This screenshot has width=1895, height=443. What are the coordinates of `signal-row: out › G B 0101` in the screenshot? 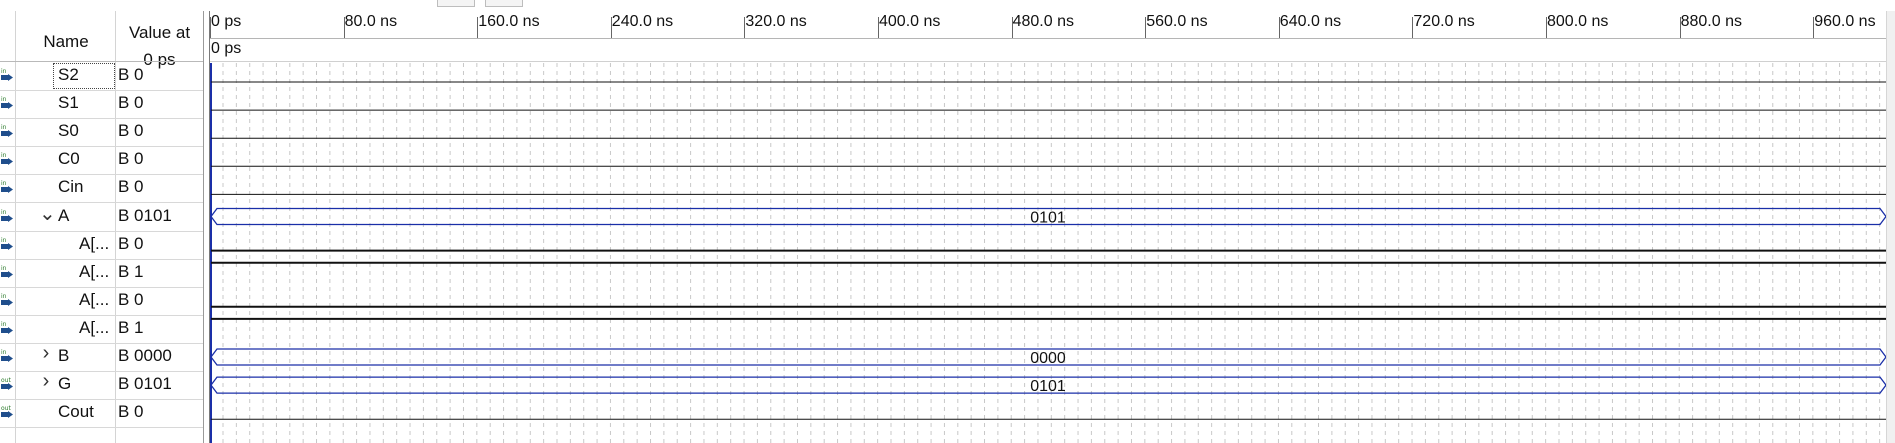 It's located at (101, 385).